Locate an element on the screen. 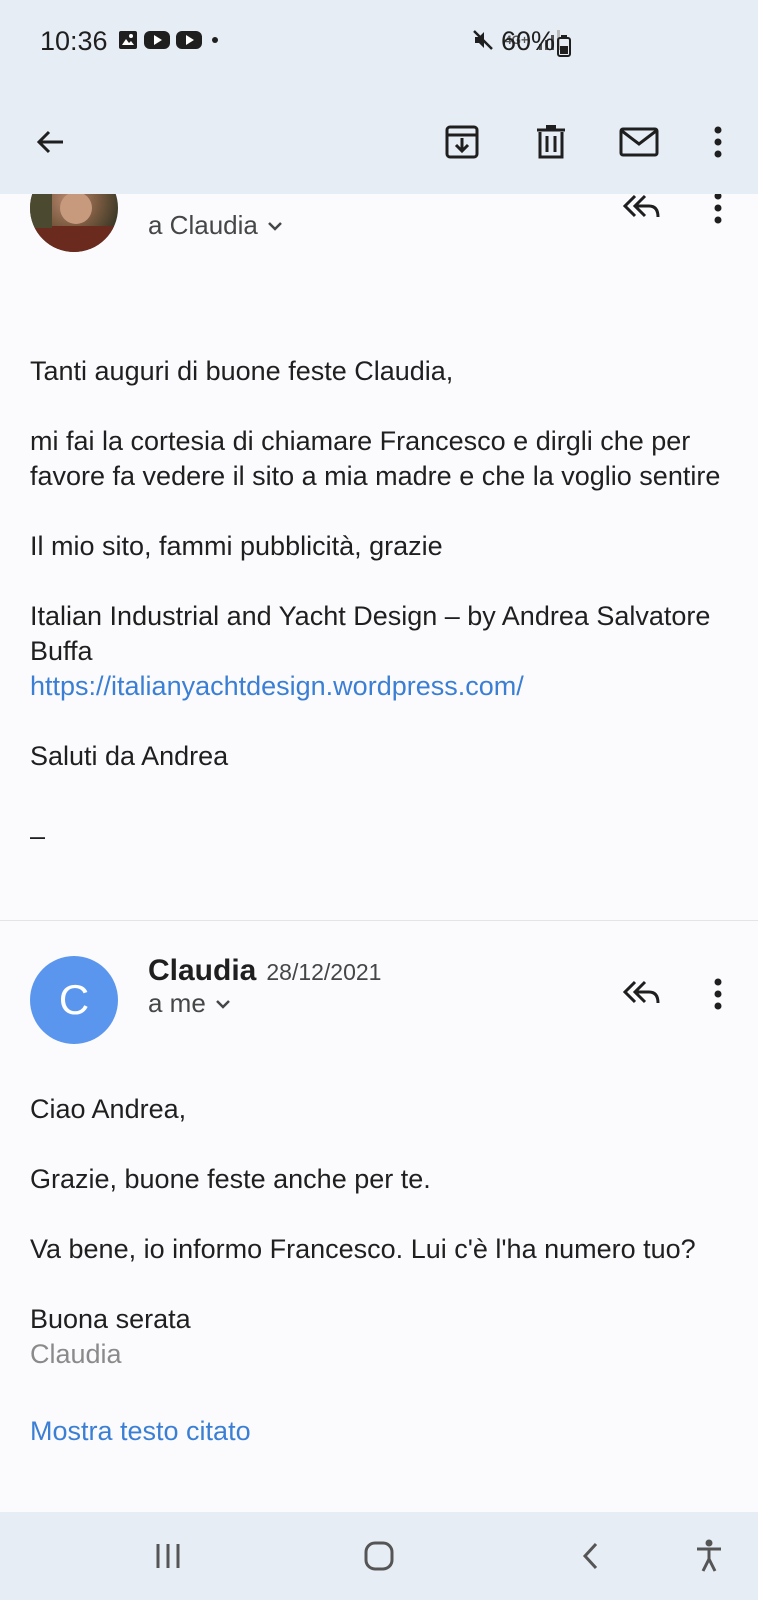 The width and height of the screenshot is (758, 1600). avatar-photo-image is located at coordinates (74, 223).